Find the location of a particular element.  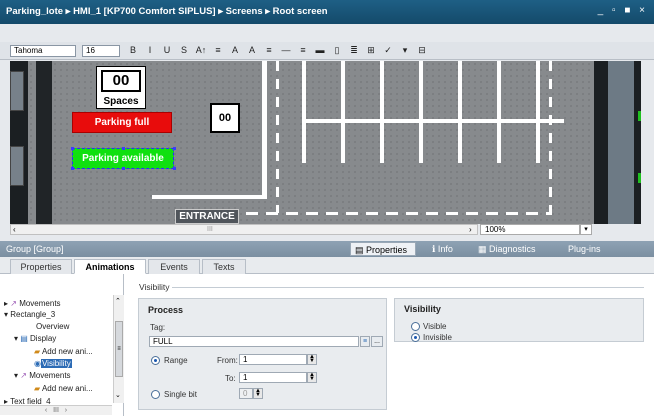

subtab-texts: Texts is located at coordinates (224, 266).